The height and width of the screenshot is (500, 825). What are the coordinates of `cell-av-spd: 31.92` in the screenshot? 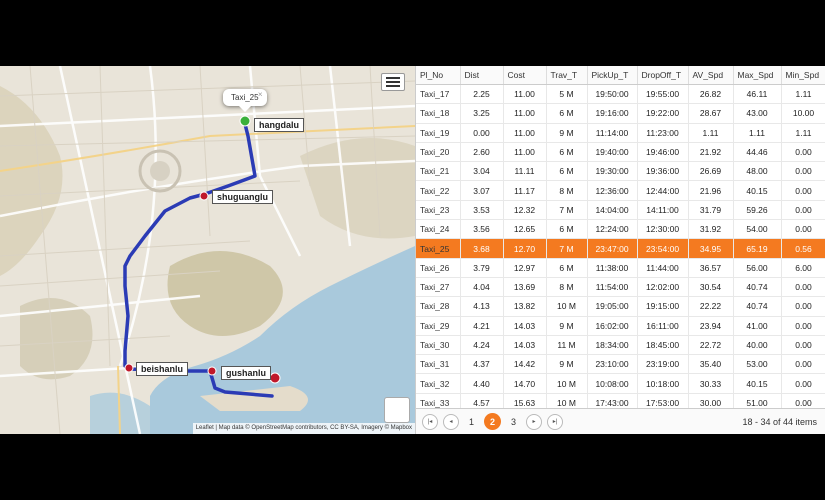 It's located at (711, 229).